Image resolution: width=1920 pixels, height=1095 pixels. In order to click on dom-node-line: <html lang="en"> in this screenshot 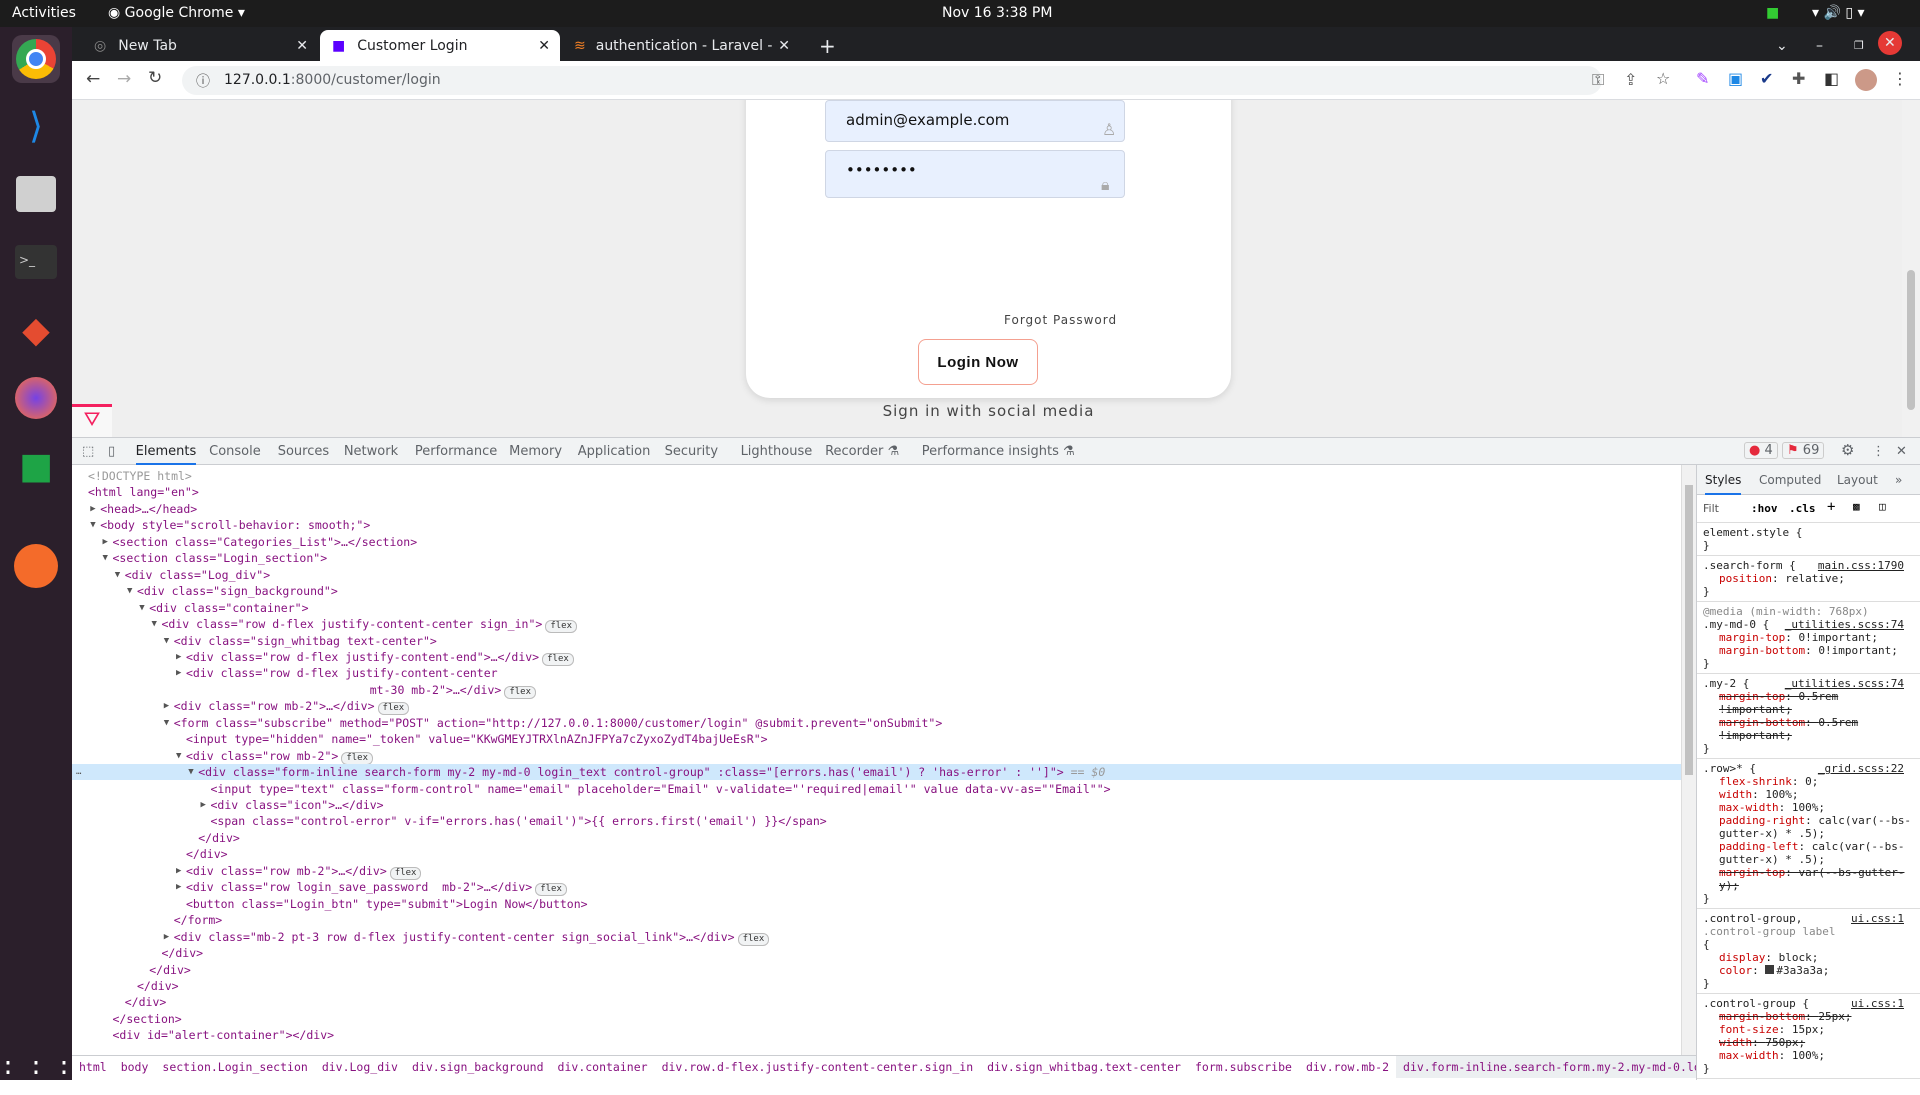, I will do `click(876, 492)`.